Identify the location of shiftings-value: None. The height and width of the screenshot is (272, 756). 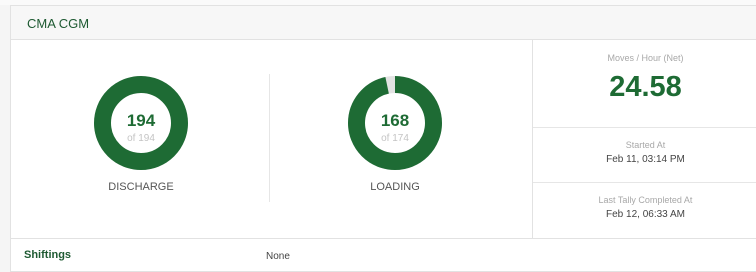
(278, 256).